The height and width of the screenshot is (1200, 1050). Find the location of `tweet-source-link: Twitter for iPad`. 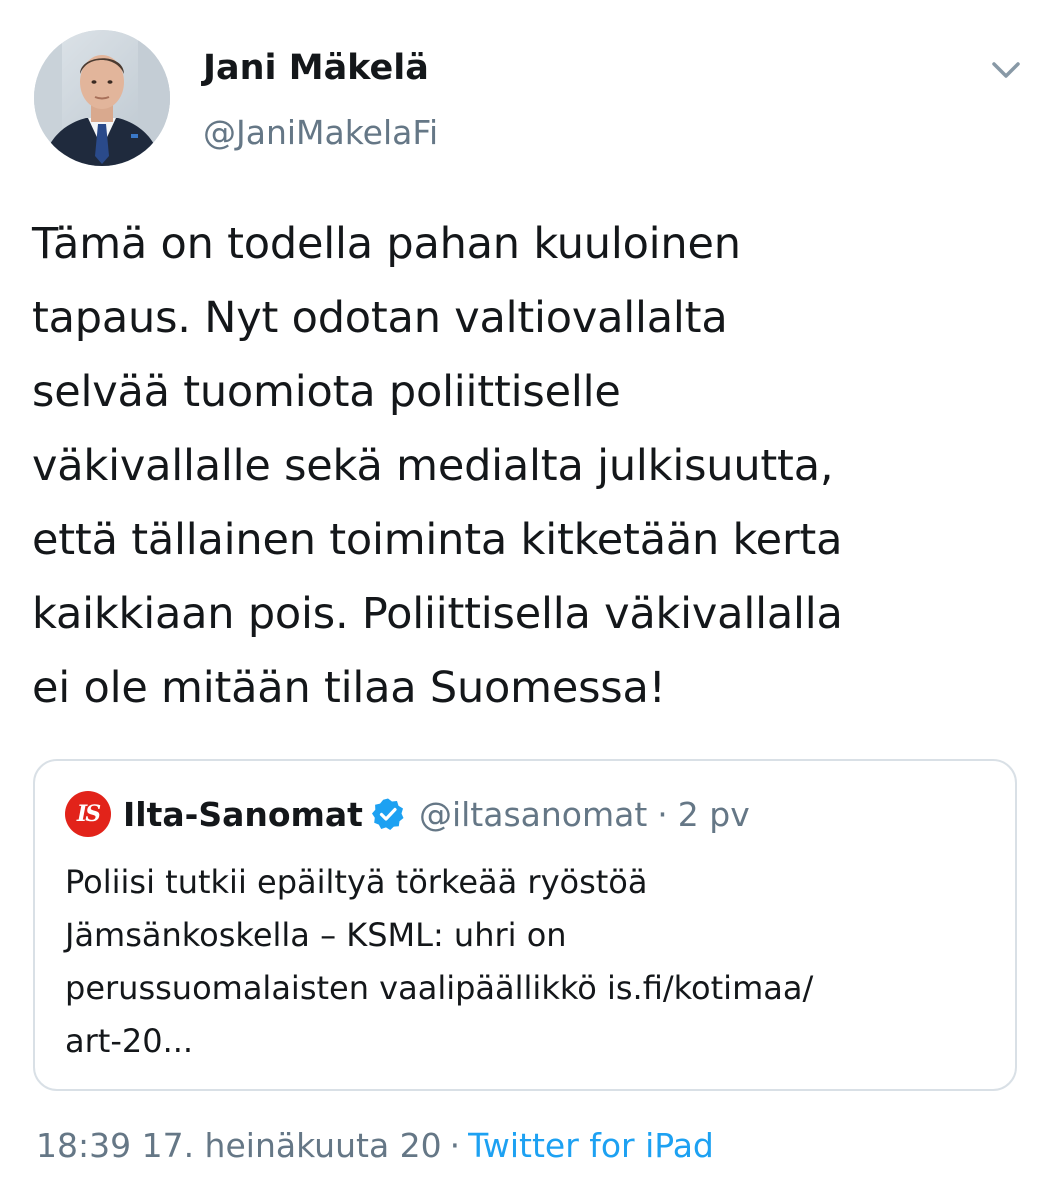

tweet-source-link: Twitter for iPad is located at coordinates (591, 1145).